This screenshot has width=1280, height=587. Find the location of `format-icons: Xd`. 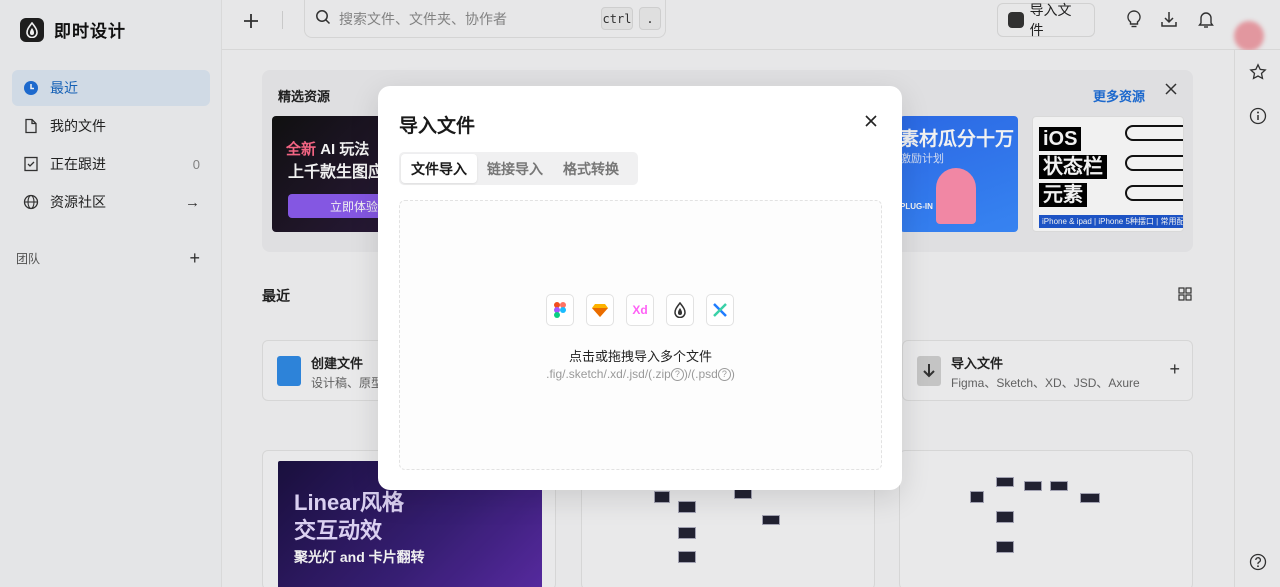

format-icons: Xd is located at coordinates (640, 310).